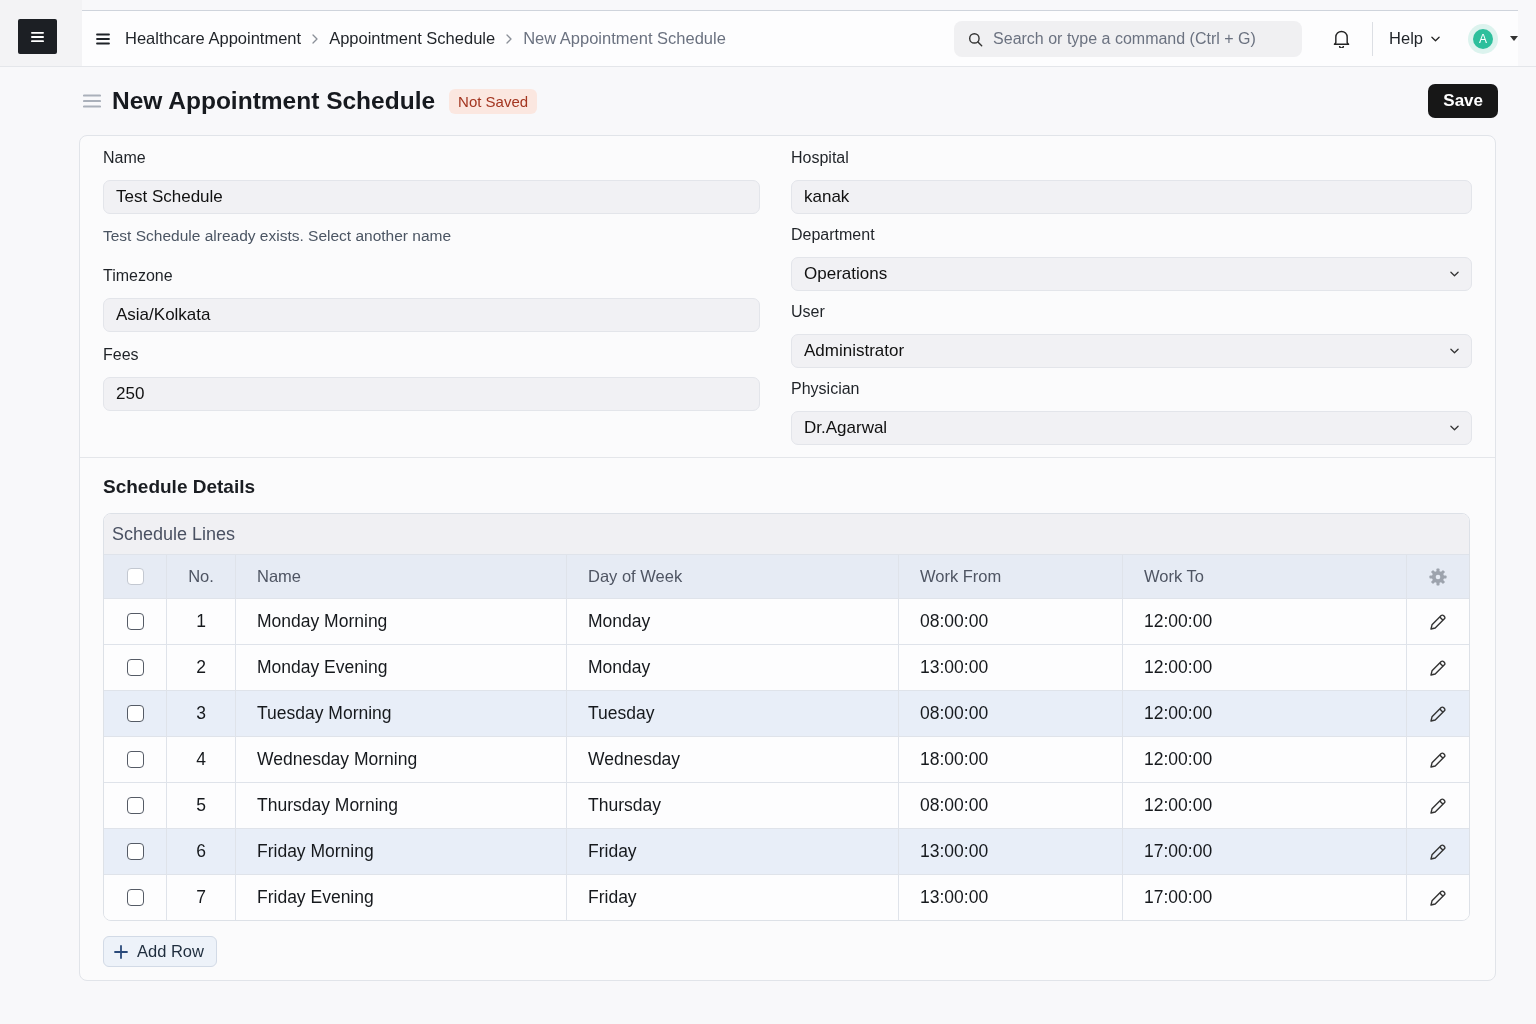 The height and width of the screenshot is (1024, 1536). What do you see at coordinates (1342, 38) in the screenshot?
I see `bell-icon` at bounding box center [1342, 38].